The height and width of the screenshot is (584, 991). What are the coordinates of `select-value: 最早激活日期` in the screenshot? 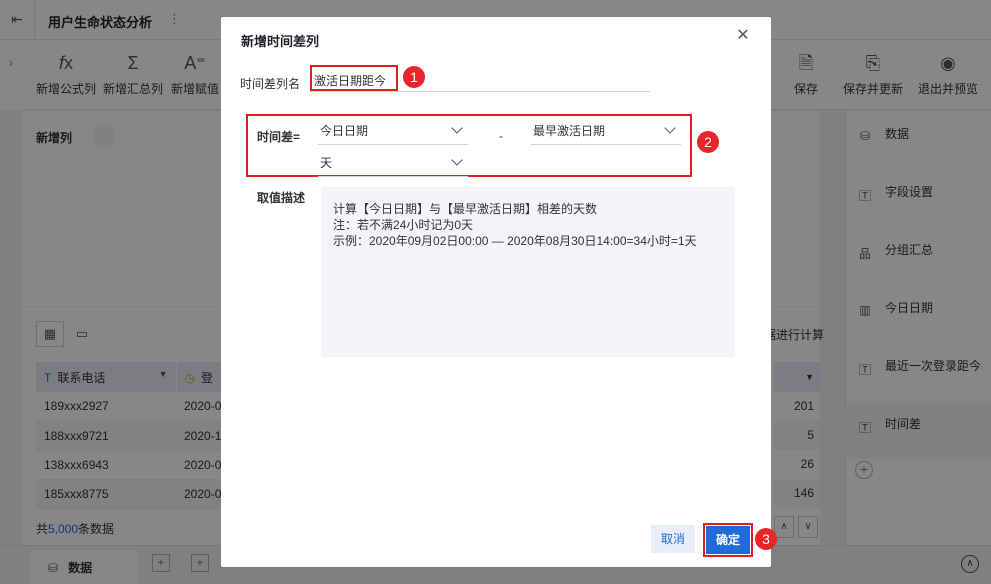 It's located at (569, 131).